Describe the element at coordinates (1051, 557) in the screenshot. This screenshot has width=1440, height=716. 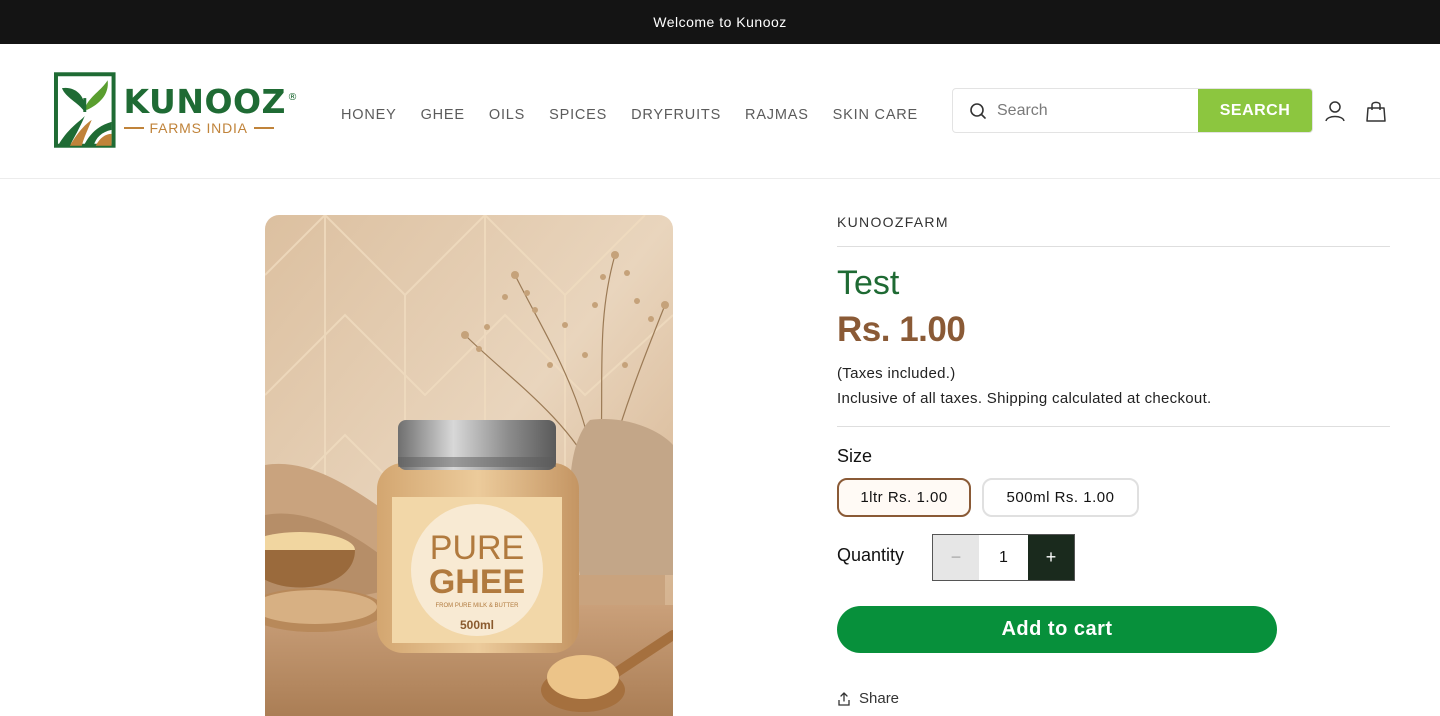
I see `quantity-increase-button: +` at that location.